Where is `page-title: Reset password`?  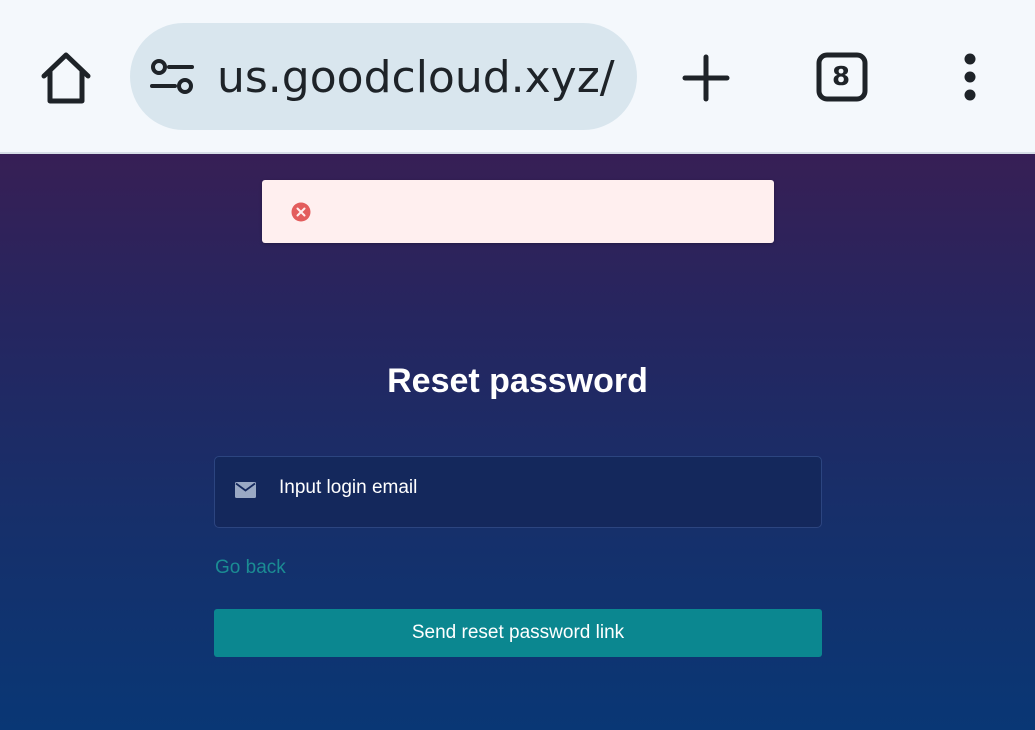
page-title: Reset password is located at coordinates (517, 381).